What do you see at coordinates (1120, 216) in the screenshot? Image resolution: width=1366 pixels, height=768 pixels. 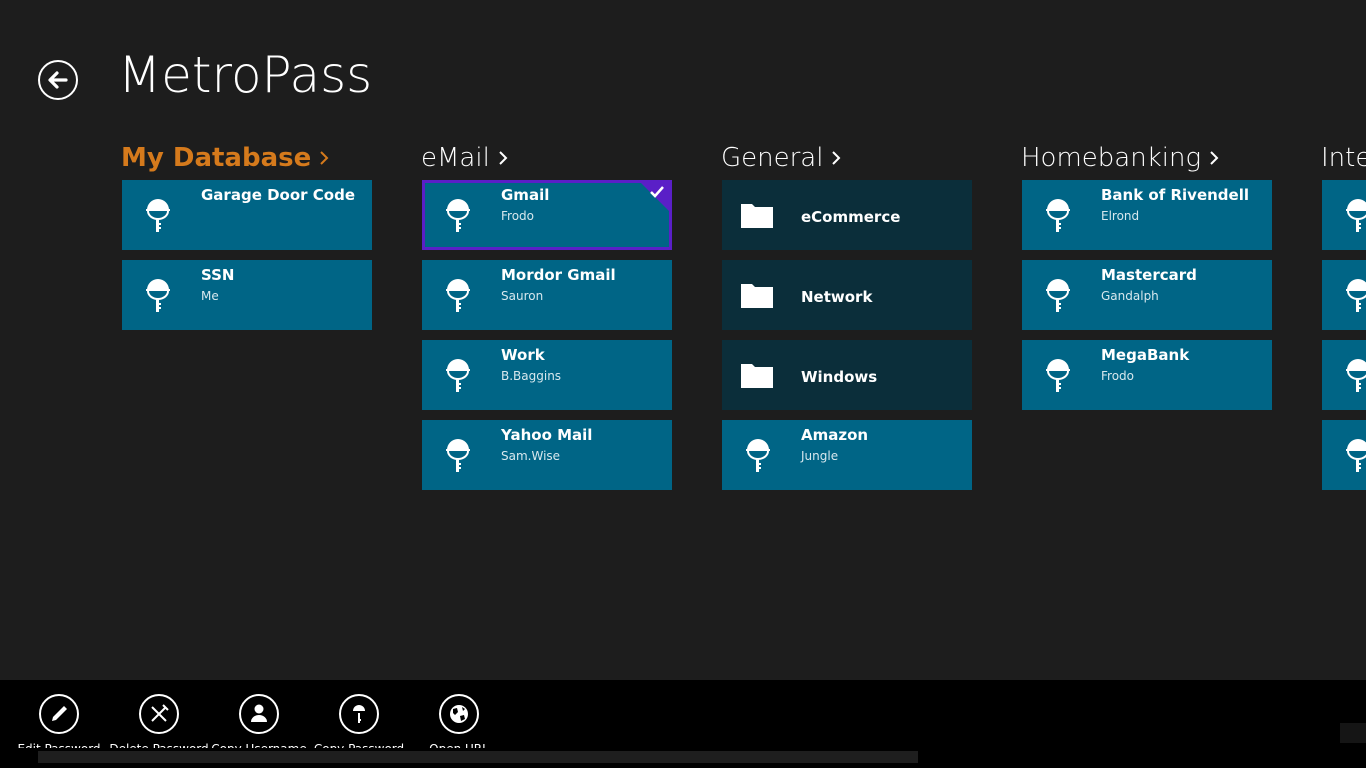 I see `tile-subtitle: Elrond` at bounding box center [1120, 216].